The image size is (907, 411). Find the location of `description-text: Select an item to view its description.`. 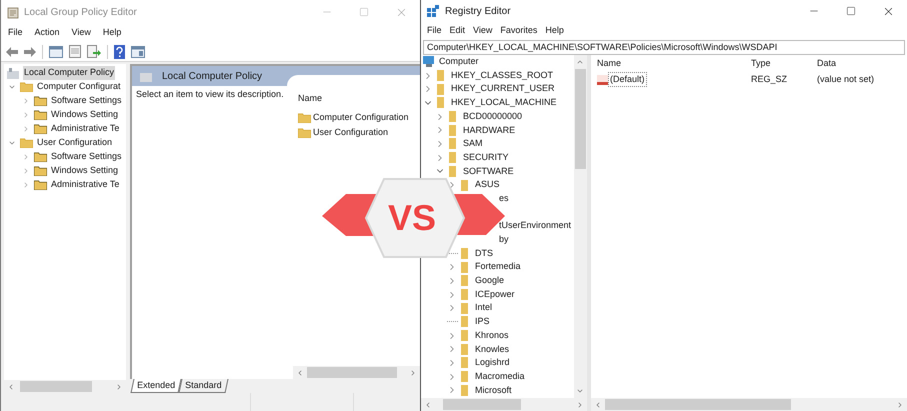

description-text: Select an item to view its description. is located at coordinates (210, 94).